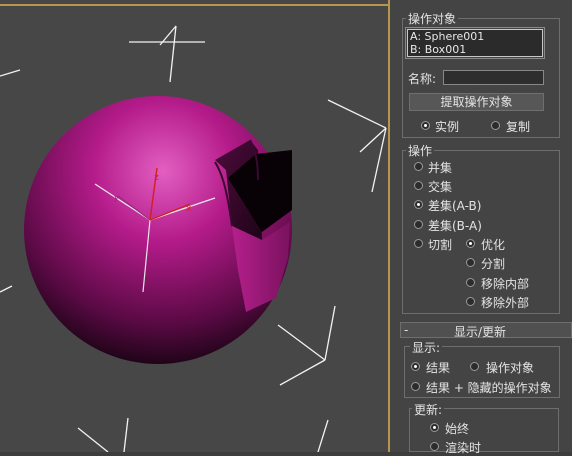  I want to click on cut-label: 切割, so click(440, 245).